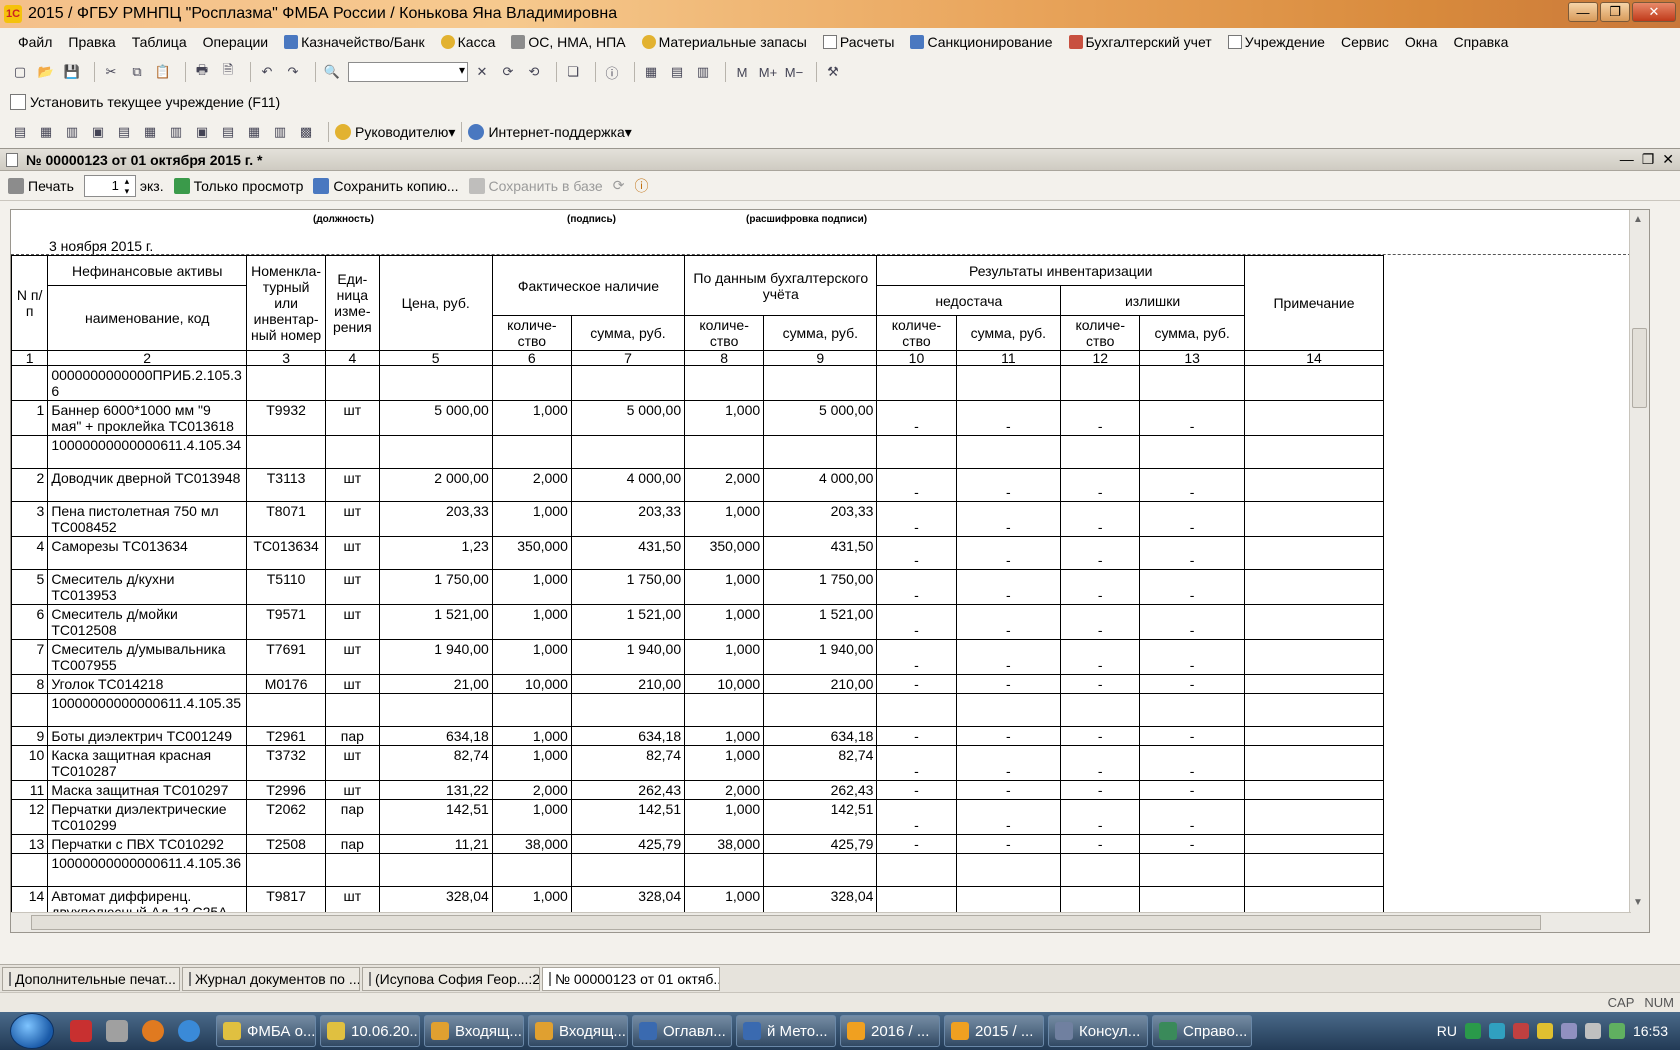  What do you see at coordinates (1627, 159) in the screenshot?
I see `doc-minimize-button: —` at bounding box center [1627, 159].